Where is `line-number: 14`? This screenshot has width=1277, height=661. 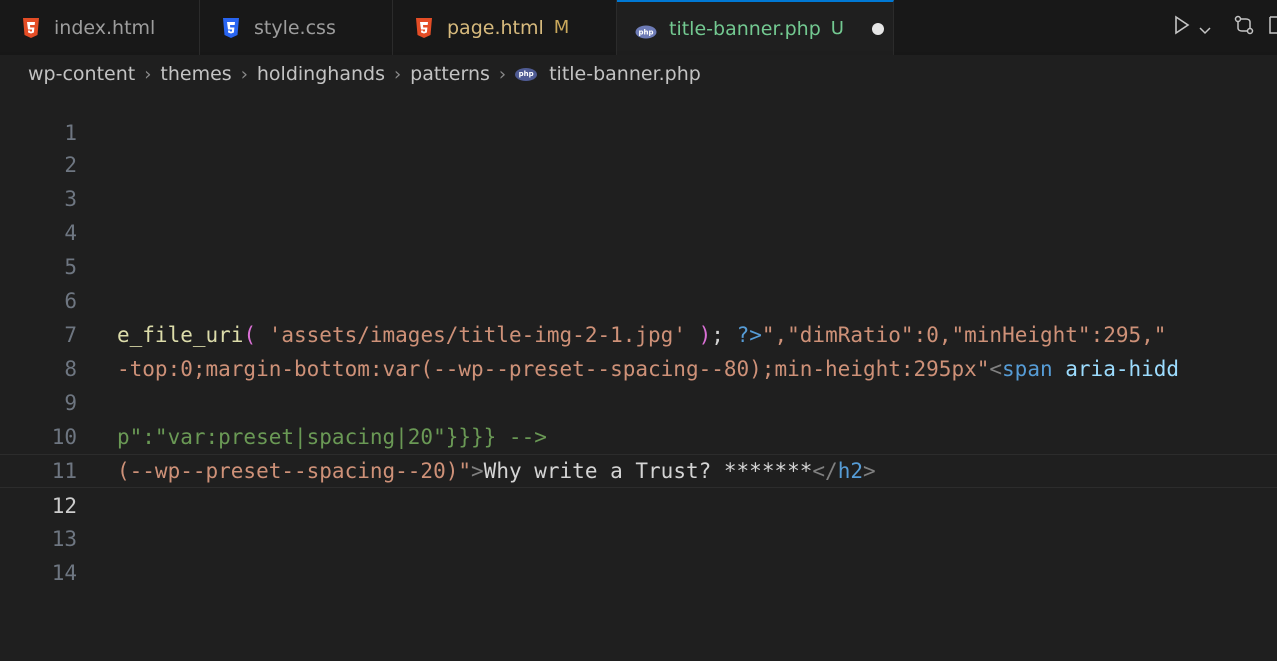 line-number: 14 is located at coordinates (64, 573).